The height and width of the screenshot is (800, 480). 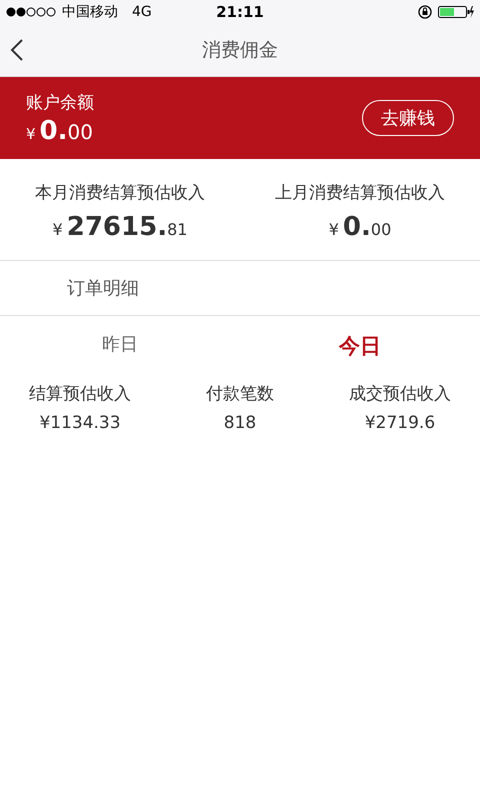 I want to click on page-title: 消费佣金, so click(x=240, y=50).